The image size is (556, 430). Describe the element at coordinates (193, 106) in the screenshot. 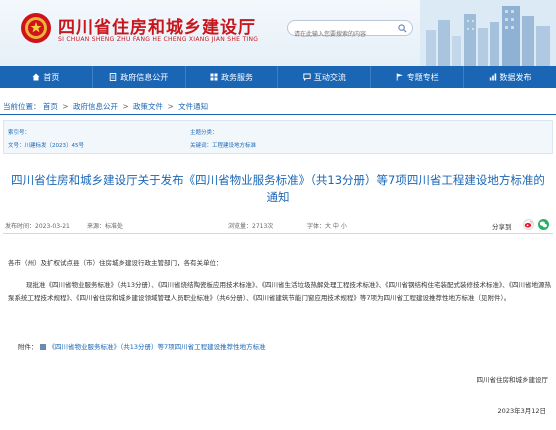

I see `breadcrumb-notices: 文件通知` at that location.